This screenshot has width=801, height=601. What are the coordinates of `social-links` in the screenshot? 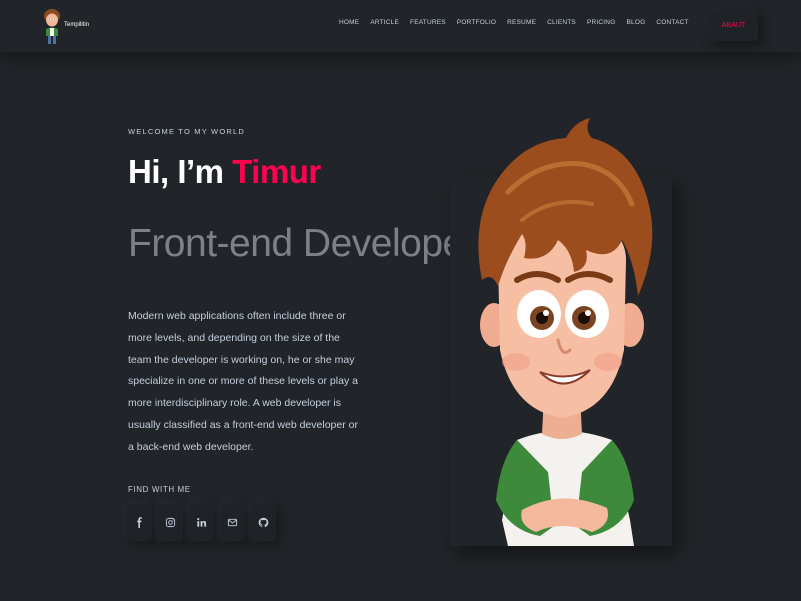 It's located at (204, 522).